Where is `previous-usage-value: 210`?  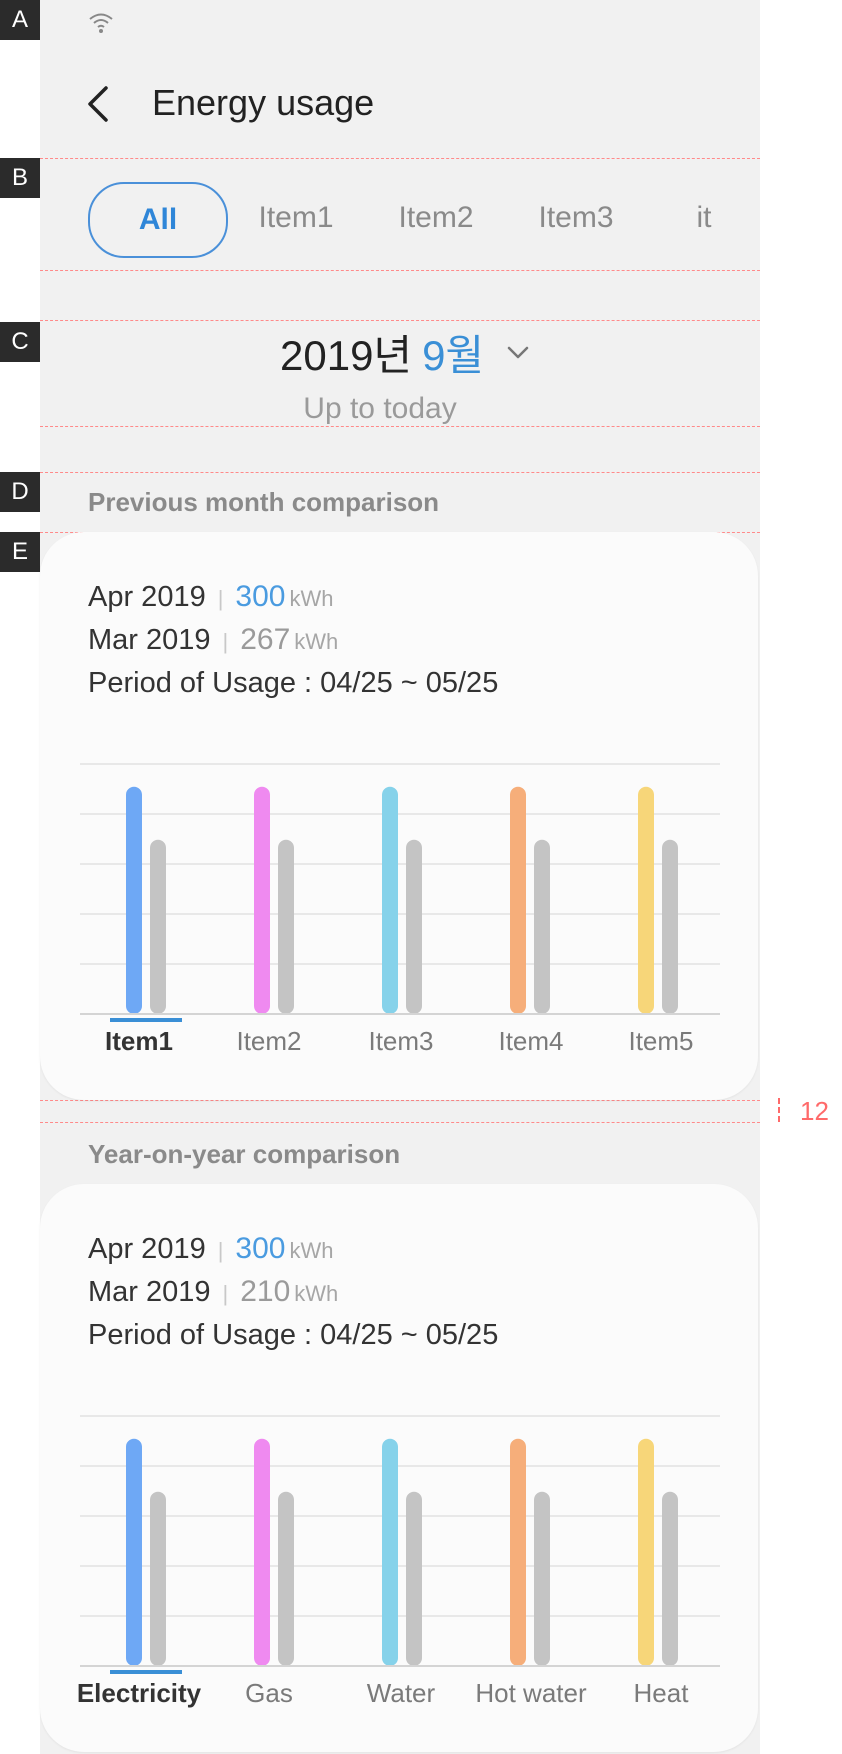 previous-usage-value: 210 is located at coordinates (265, 1291).